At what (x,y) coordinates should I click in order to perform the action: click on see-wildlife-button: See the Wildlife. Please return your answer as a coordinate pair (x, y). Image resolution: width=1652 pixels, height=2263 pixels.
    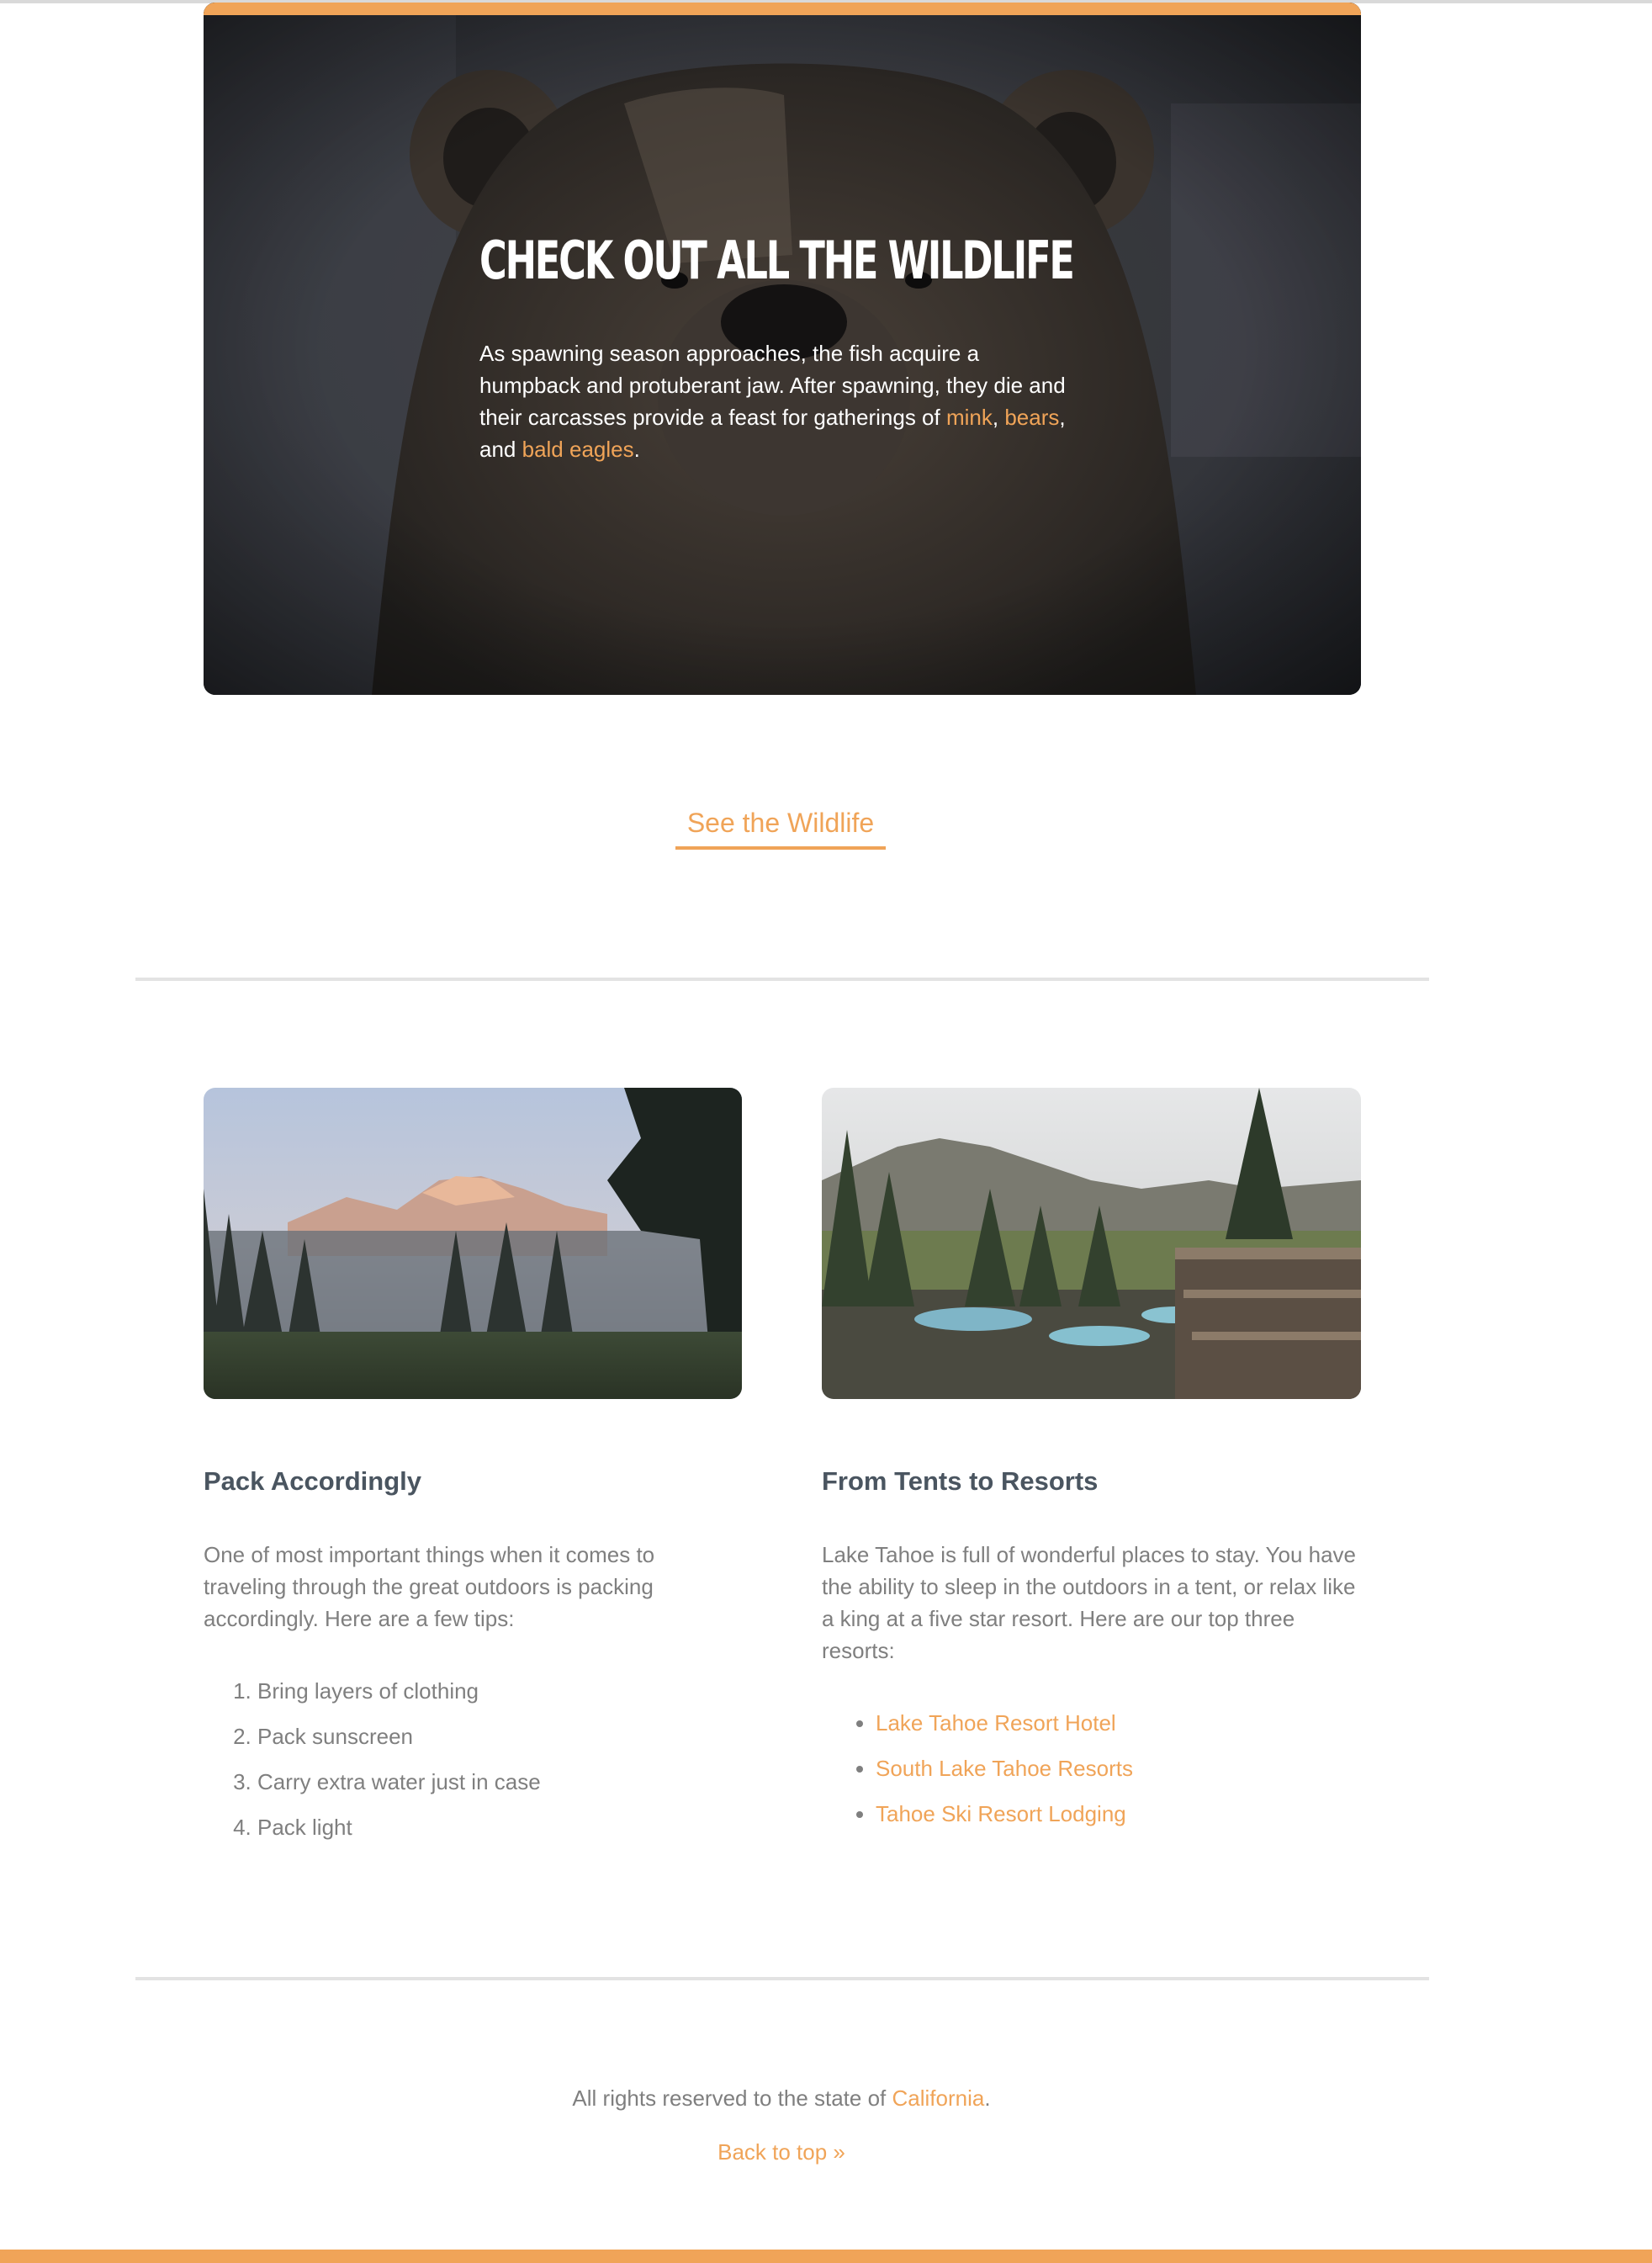
    Looking at the image, I should click on (780, 827).